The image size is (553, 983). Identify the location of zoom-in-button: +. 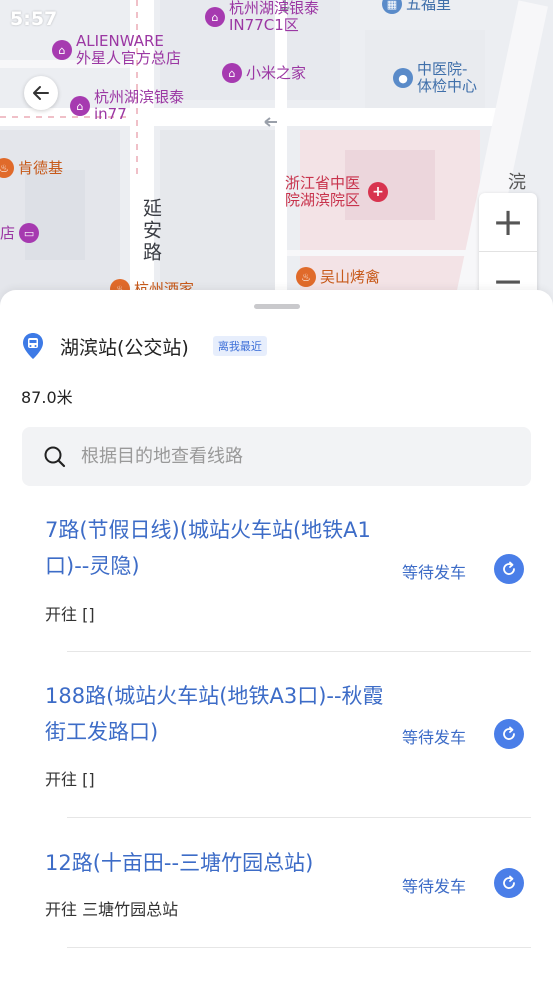
(508, 222).